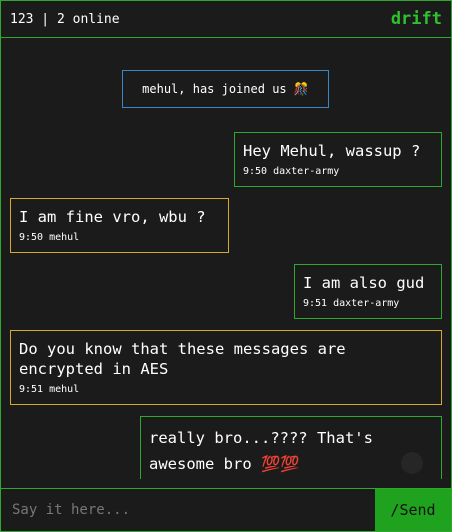  Describe the element at coordinates (226, 19) in the screenshot. I see `chat-header: 123 | 2 online drift` at that location.